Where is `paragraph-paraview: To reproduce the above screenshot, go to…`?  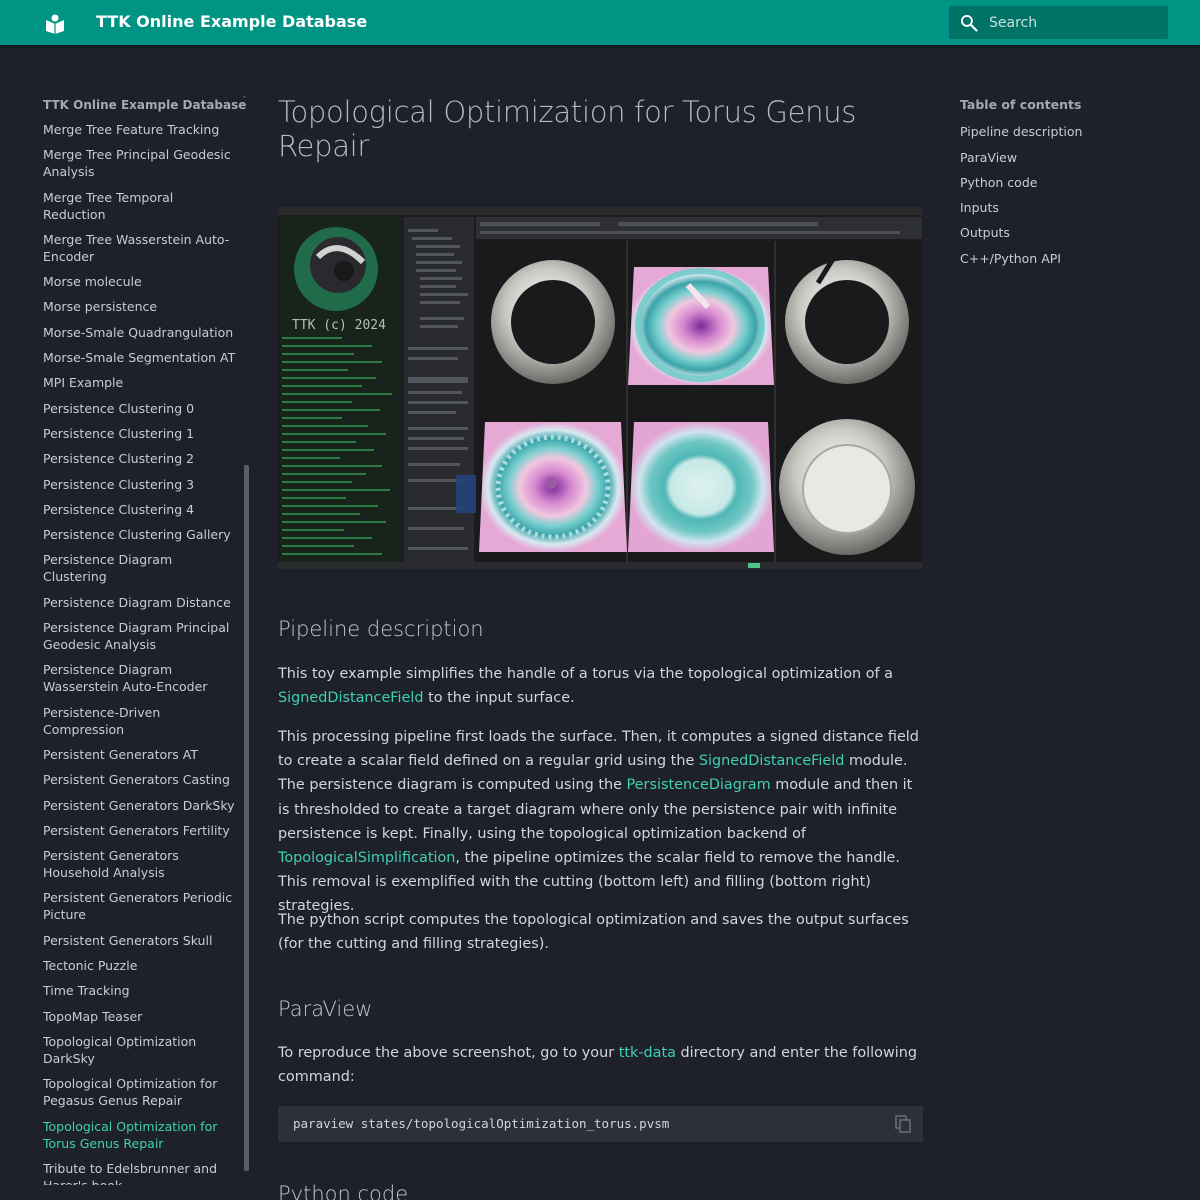
paragraph-paraview: To reproduce the above screenshot, go to… is located at coordinates (600, 1065).